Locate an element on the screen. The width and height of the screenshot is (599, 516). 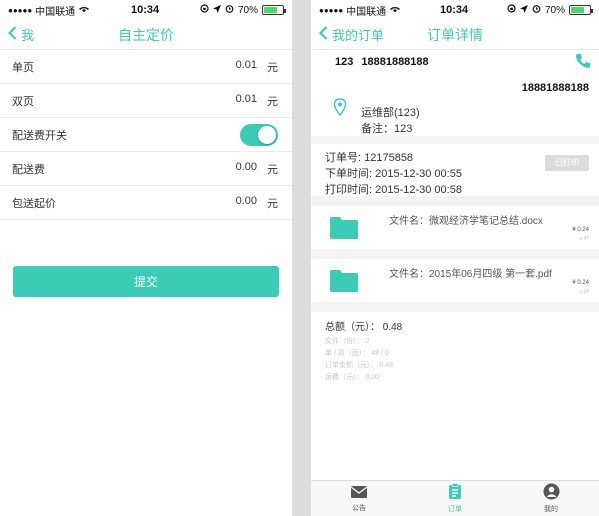
setting-label: 包送起价 is located at coordinates (34, 203).